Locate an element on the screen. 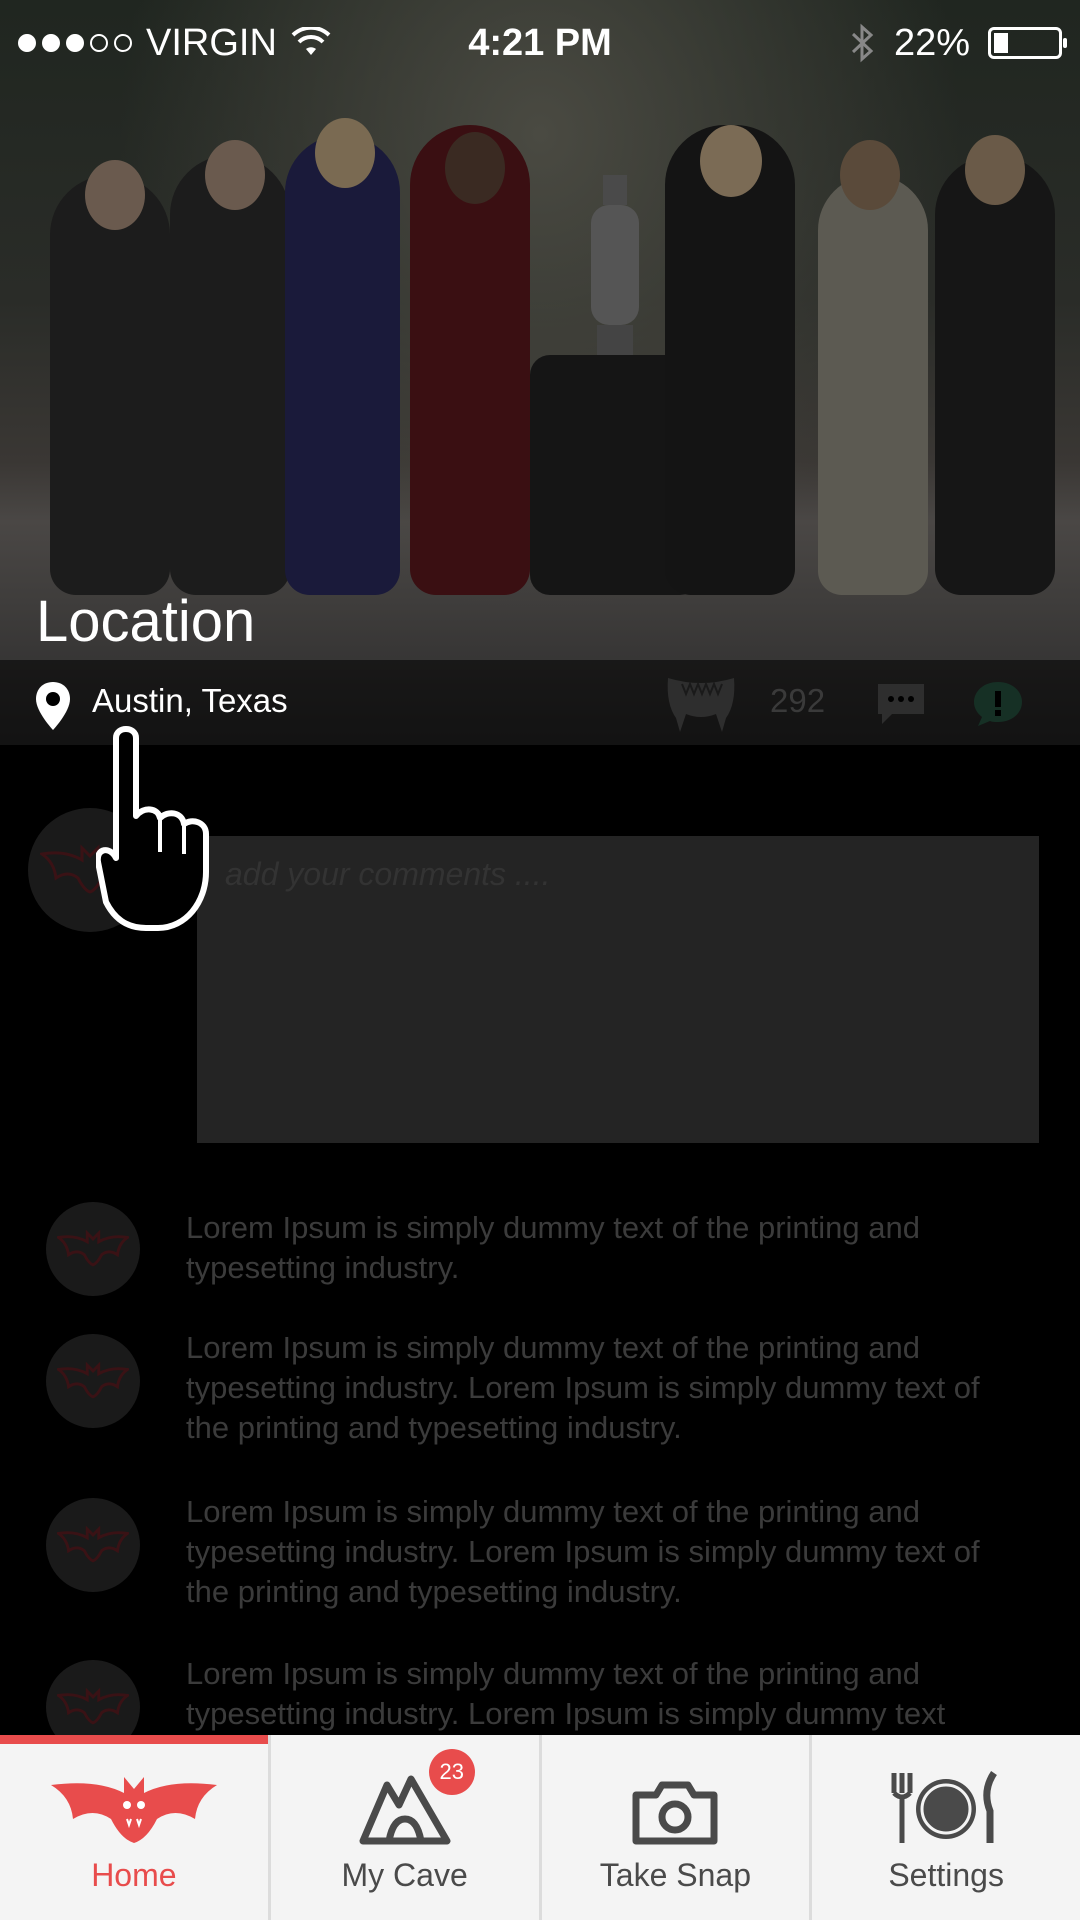 This screenshot has height=1920, width=1080. tab-label: My Cave is located at coordinates (404, 1875).